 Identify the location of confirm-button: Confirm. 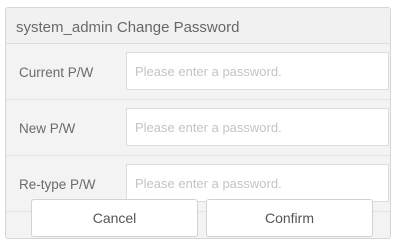
(289, 218).